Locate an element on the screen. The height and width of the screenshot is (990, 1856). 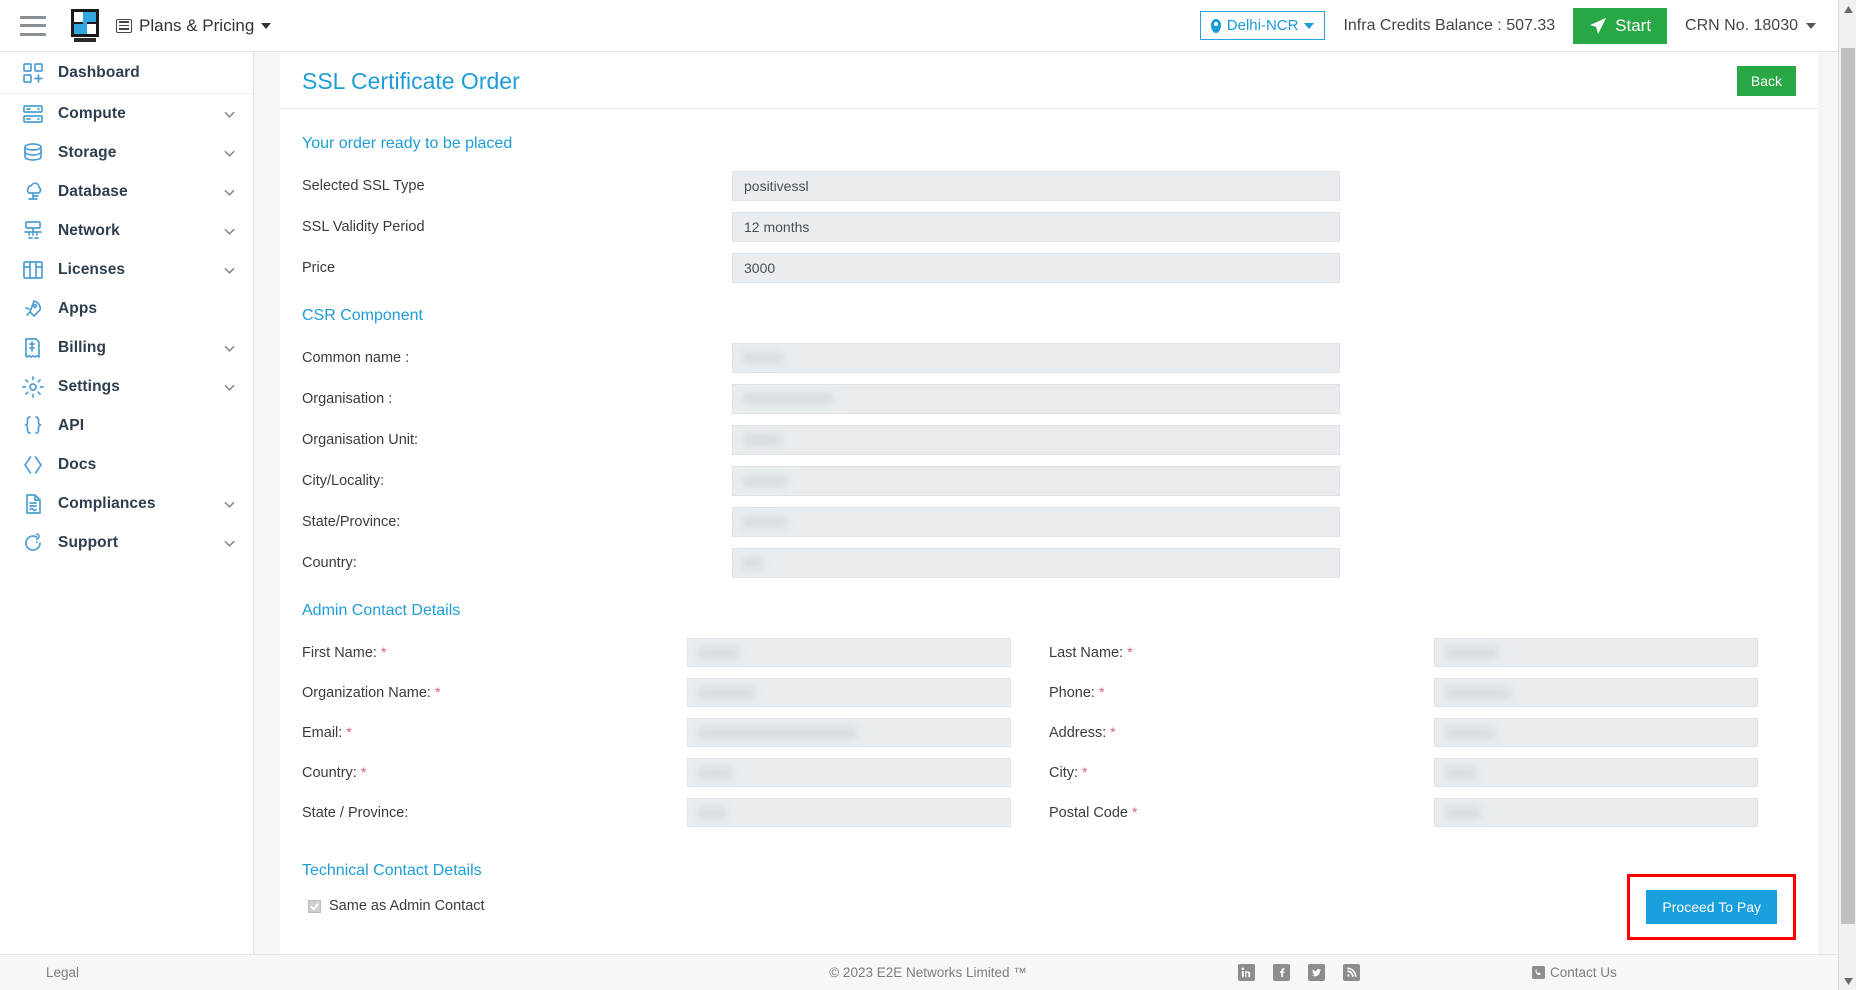
scrollbar-thumb is located at coordinates (1848, 486).